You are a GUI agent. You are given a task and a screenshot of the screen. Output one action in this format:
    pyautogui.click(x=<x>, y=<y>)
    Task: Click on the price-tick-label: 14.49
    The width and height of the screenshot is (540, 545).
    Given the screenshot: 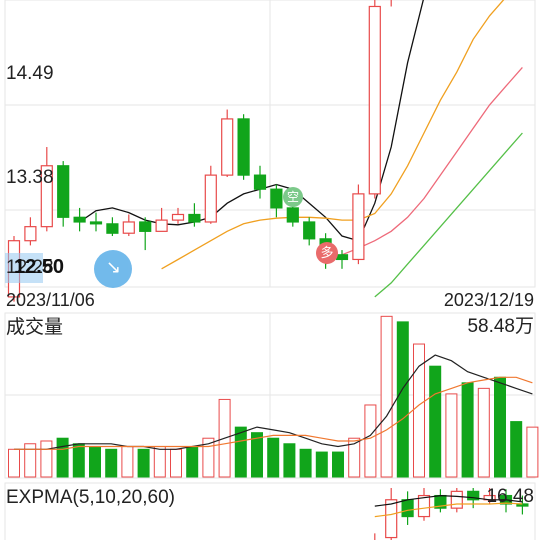 What is the action you would take?
    pyautogui.click(x=30, y=73)
    